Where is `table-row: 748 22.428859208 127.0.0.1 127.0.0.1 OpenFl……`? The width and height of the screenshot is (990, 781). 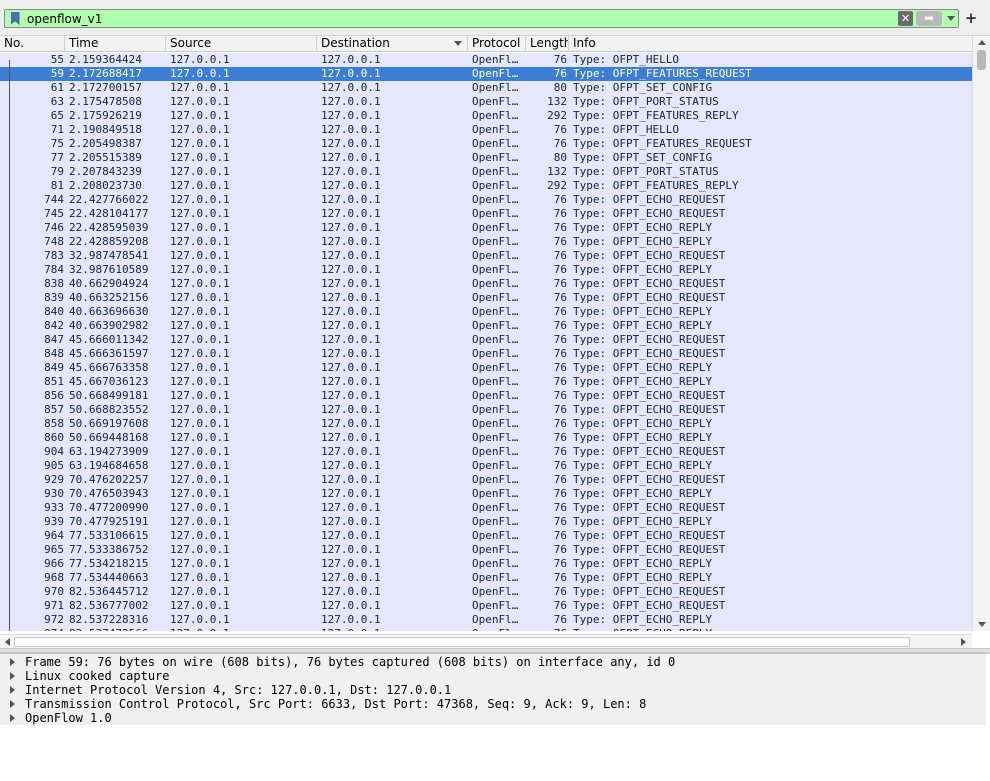 table-row: 748 22.428859208 127.0.0.1 127.0.0.1 OpenFl…… is located at coordinates (486, 242).